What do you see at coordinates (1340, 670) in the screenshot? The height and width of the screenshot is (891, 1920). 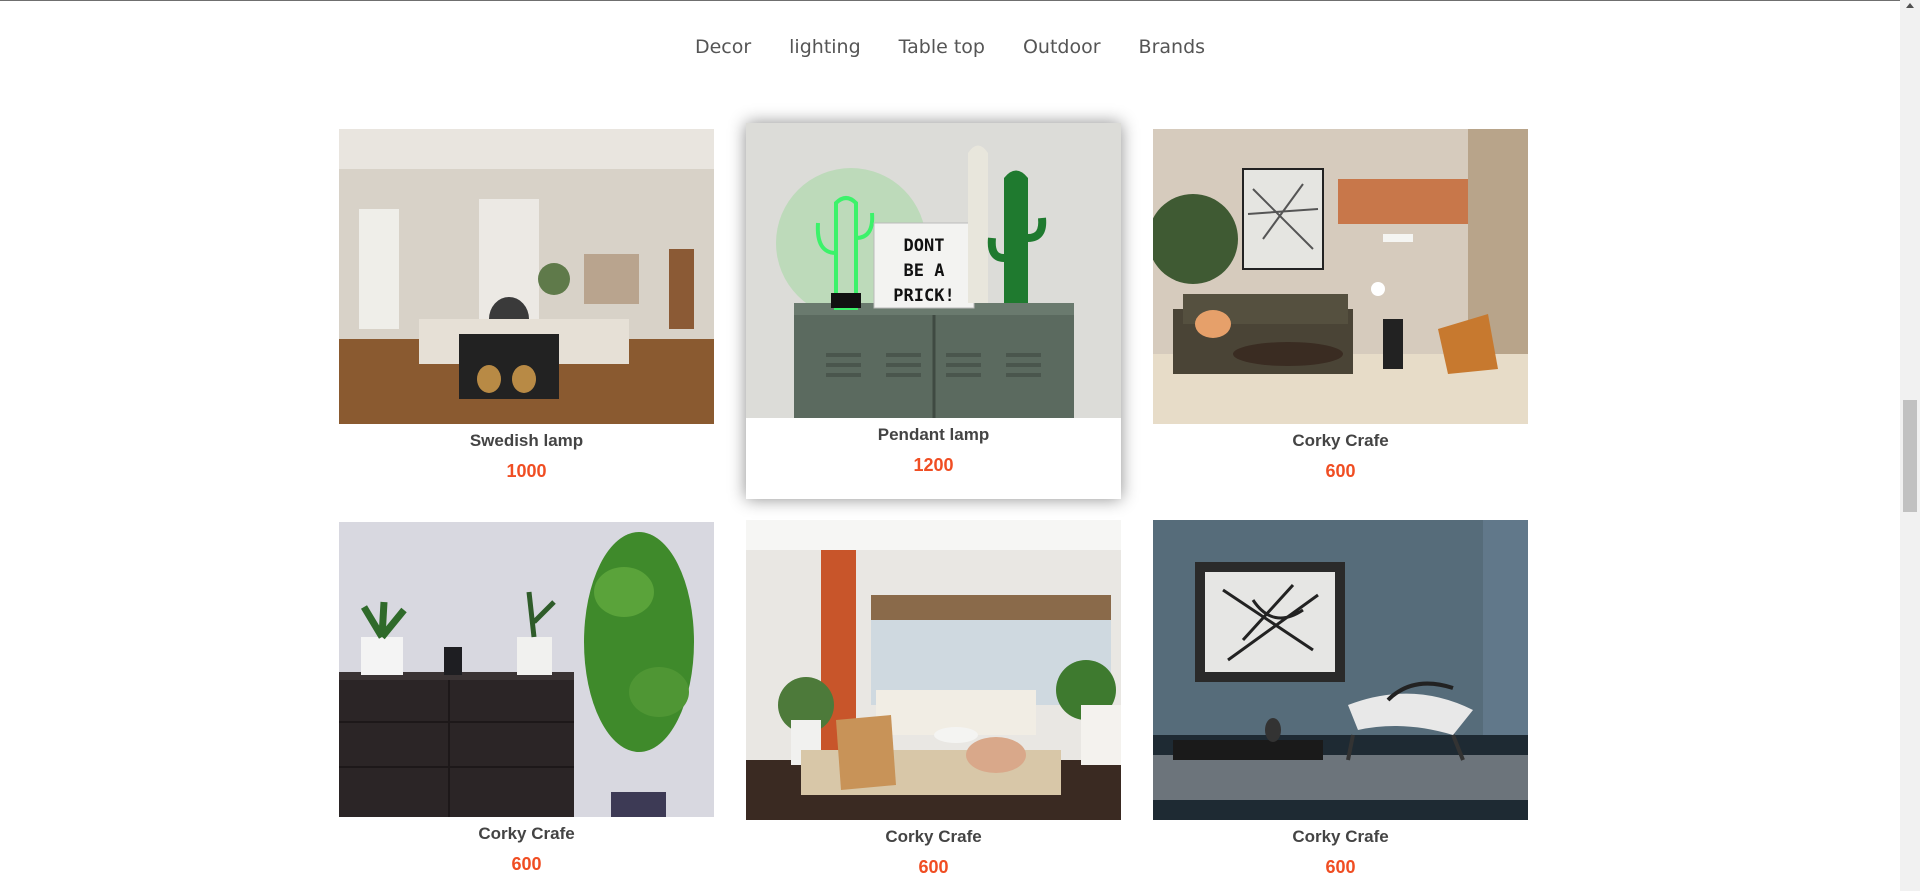 I see `product-image-blue-lounge` at bounding box center [1340, 670].